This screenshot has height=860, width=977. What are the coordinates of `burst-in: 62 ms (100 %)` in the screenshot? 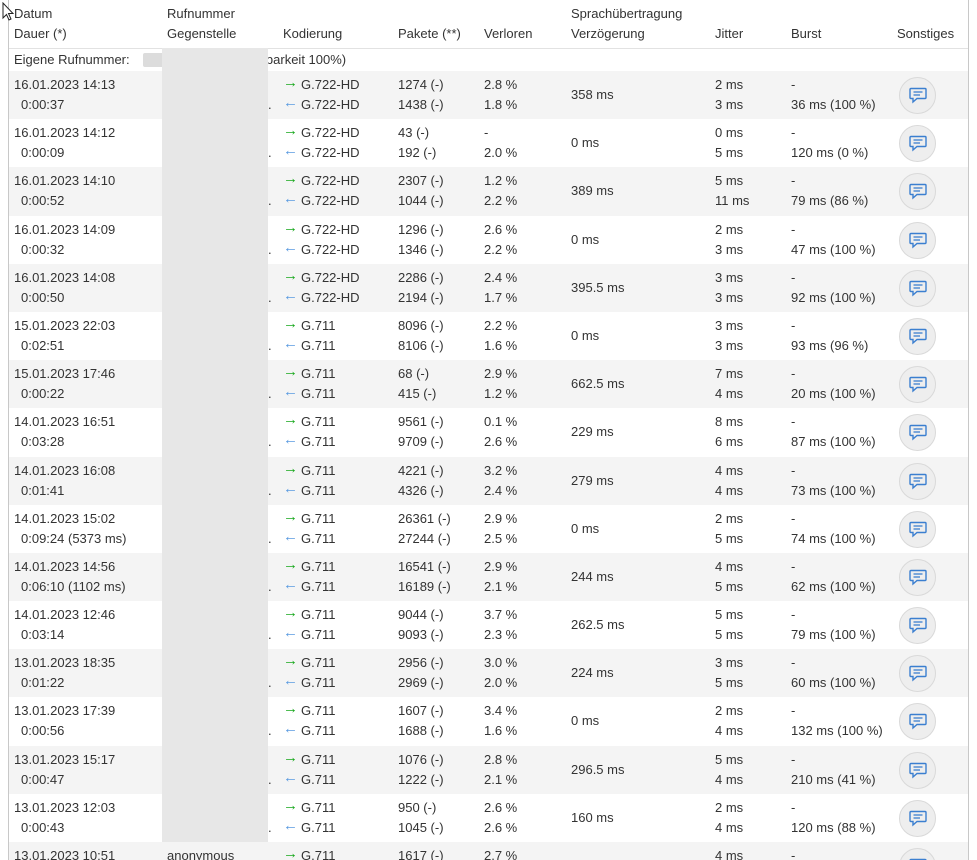 It's located at (833, 586).